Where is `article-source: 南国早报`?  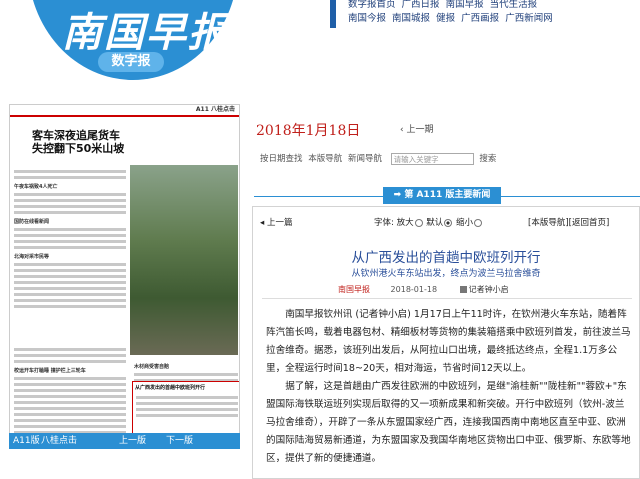
article-source: 南国早报 is located at coordinates (354, 289).